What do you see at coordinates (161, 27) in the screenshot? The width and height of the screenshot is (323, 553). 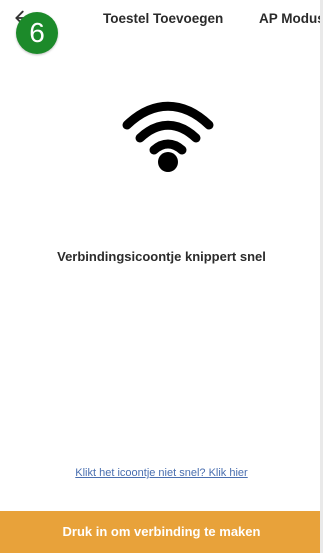 I see `top-app-bar: 6 Toestel Toevoegen AP Modus` at bounding box center [161, 27].